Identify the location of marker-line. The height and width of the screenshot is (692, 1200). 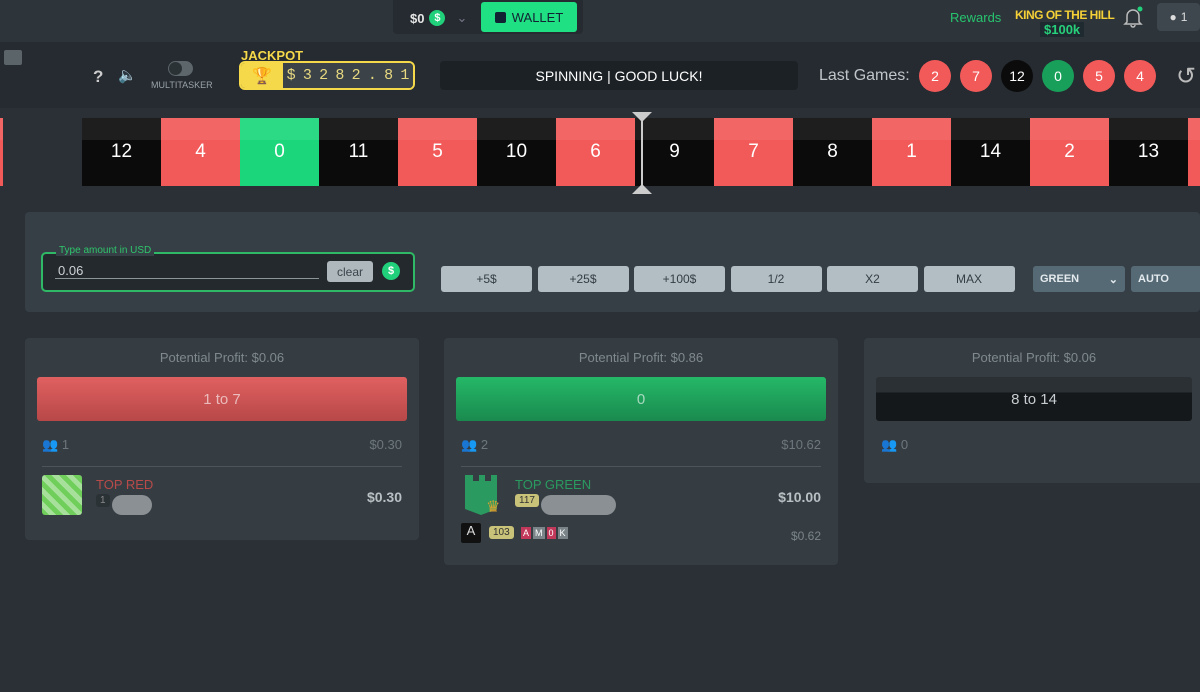
(642, 153).